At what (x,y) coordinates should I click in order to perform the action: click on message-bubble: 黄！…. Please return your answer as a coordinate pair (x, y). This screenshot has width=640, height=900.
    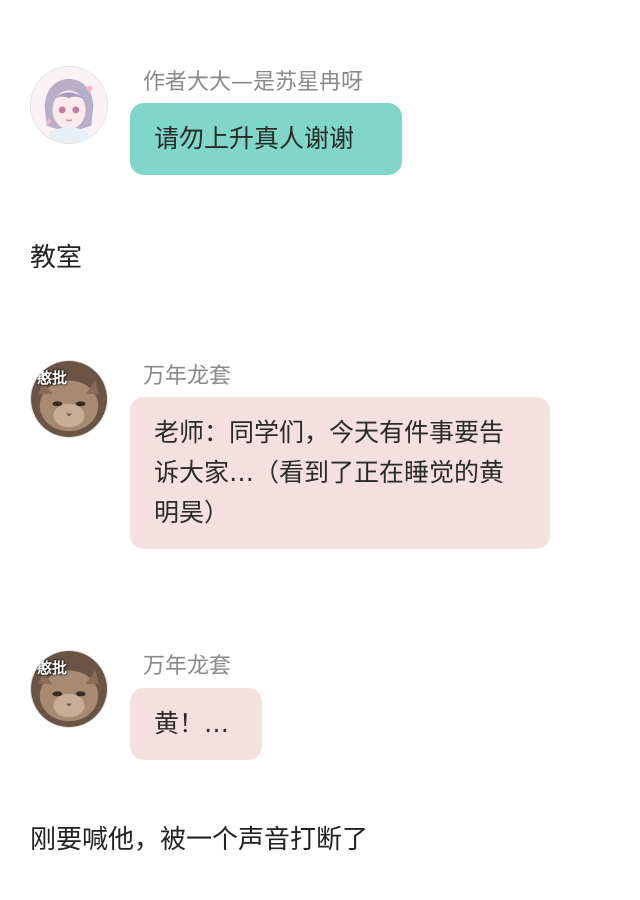
    Looking at the image, I should click on (196, 724).